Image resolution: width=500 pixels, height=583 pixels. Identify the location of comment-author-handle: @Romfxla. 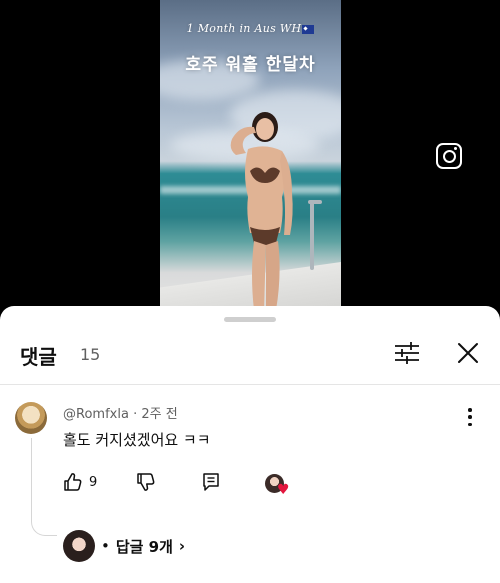
(96, 414).